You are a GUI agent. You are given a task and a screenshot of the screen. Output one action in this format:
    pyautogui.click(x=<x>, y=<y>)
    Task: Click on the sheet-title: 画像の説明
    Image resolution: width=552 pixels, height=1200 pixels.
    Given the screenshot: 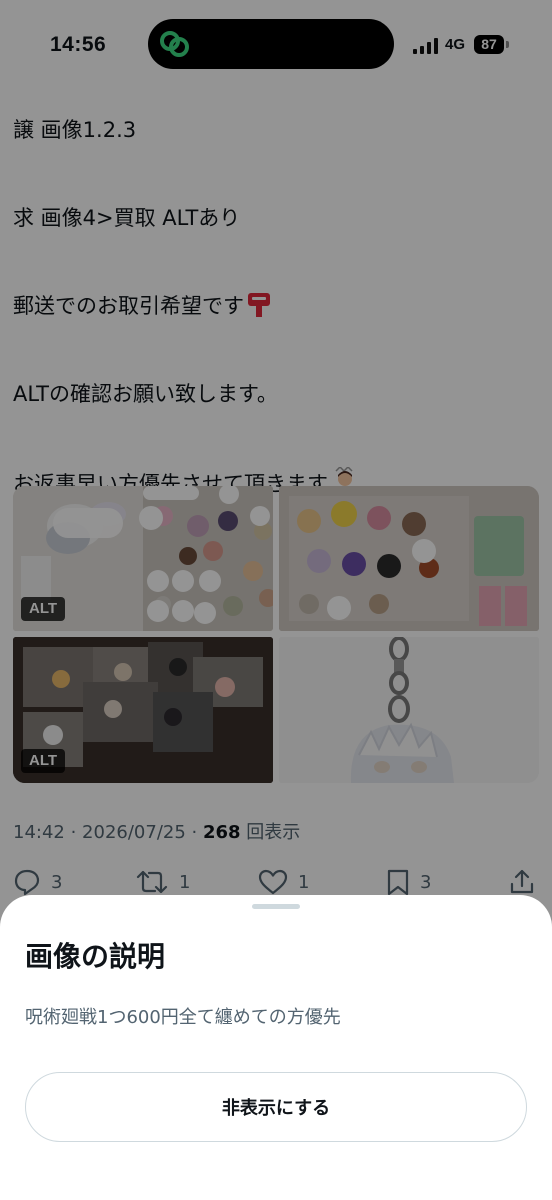 What is the action you would take?
    pyautogui.click(x=95, y=956)
    